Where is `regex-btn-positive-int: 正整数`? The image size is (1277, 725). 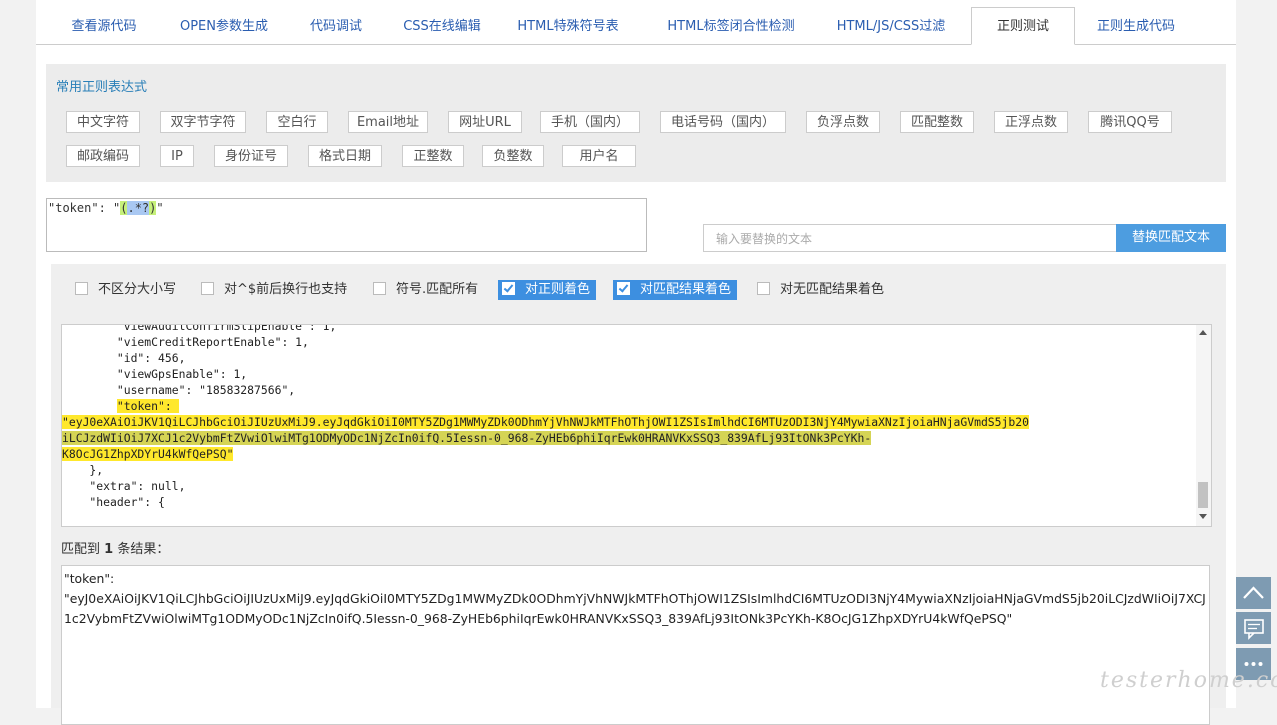
regex-btn-positive-int: 正整数 is located at coordinates (433, 156).